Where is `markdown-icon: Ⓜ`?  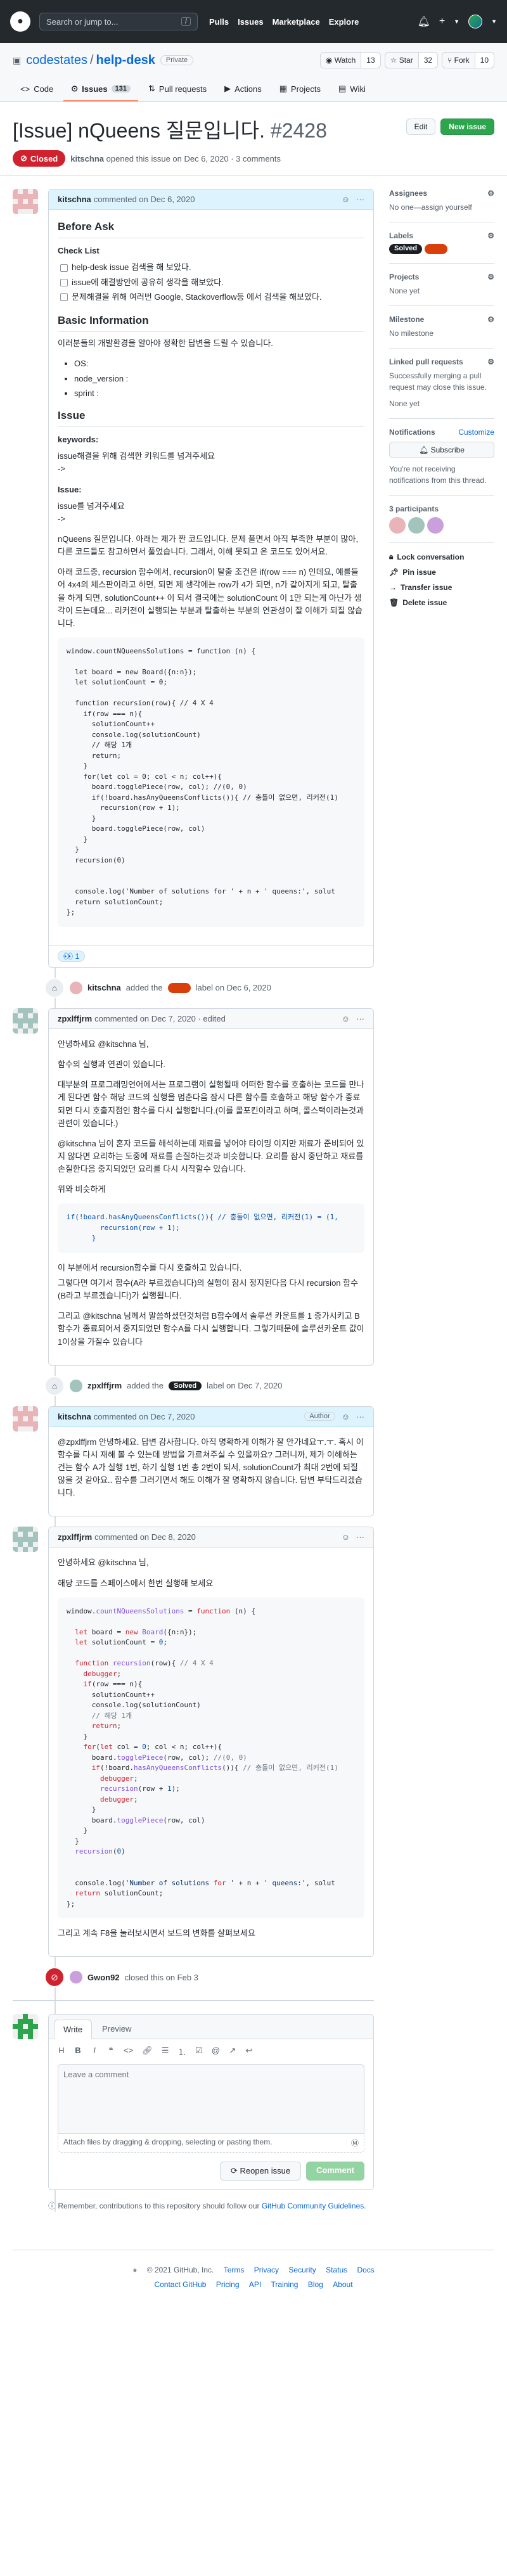 markdown-icon: Ⓜ is located at coordinates (355, 2142).